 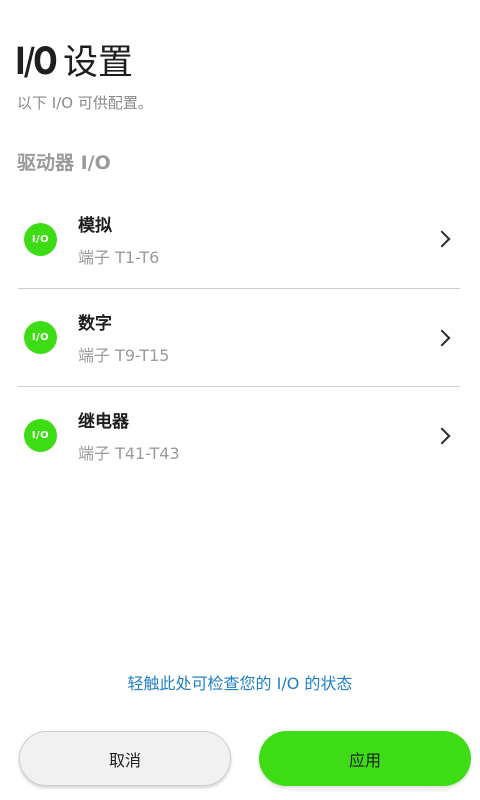 What do you see at coordinates (240, 682) in the screenshot?
I see `check-io-status-link: 轻触此处可检查您的 I/O 的状态` at bounding box center [240, 682].